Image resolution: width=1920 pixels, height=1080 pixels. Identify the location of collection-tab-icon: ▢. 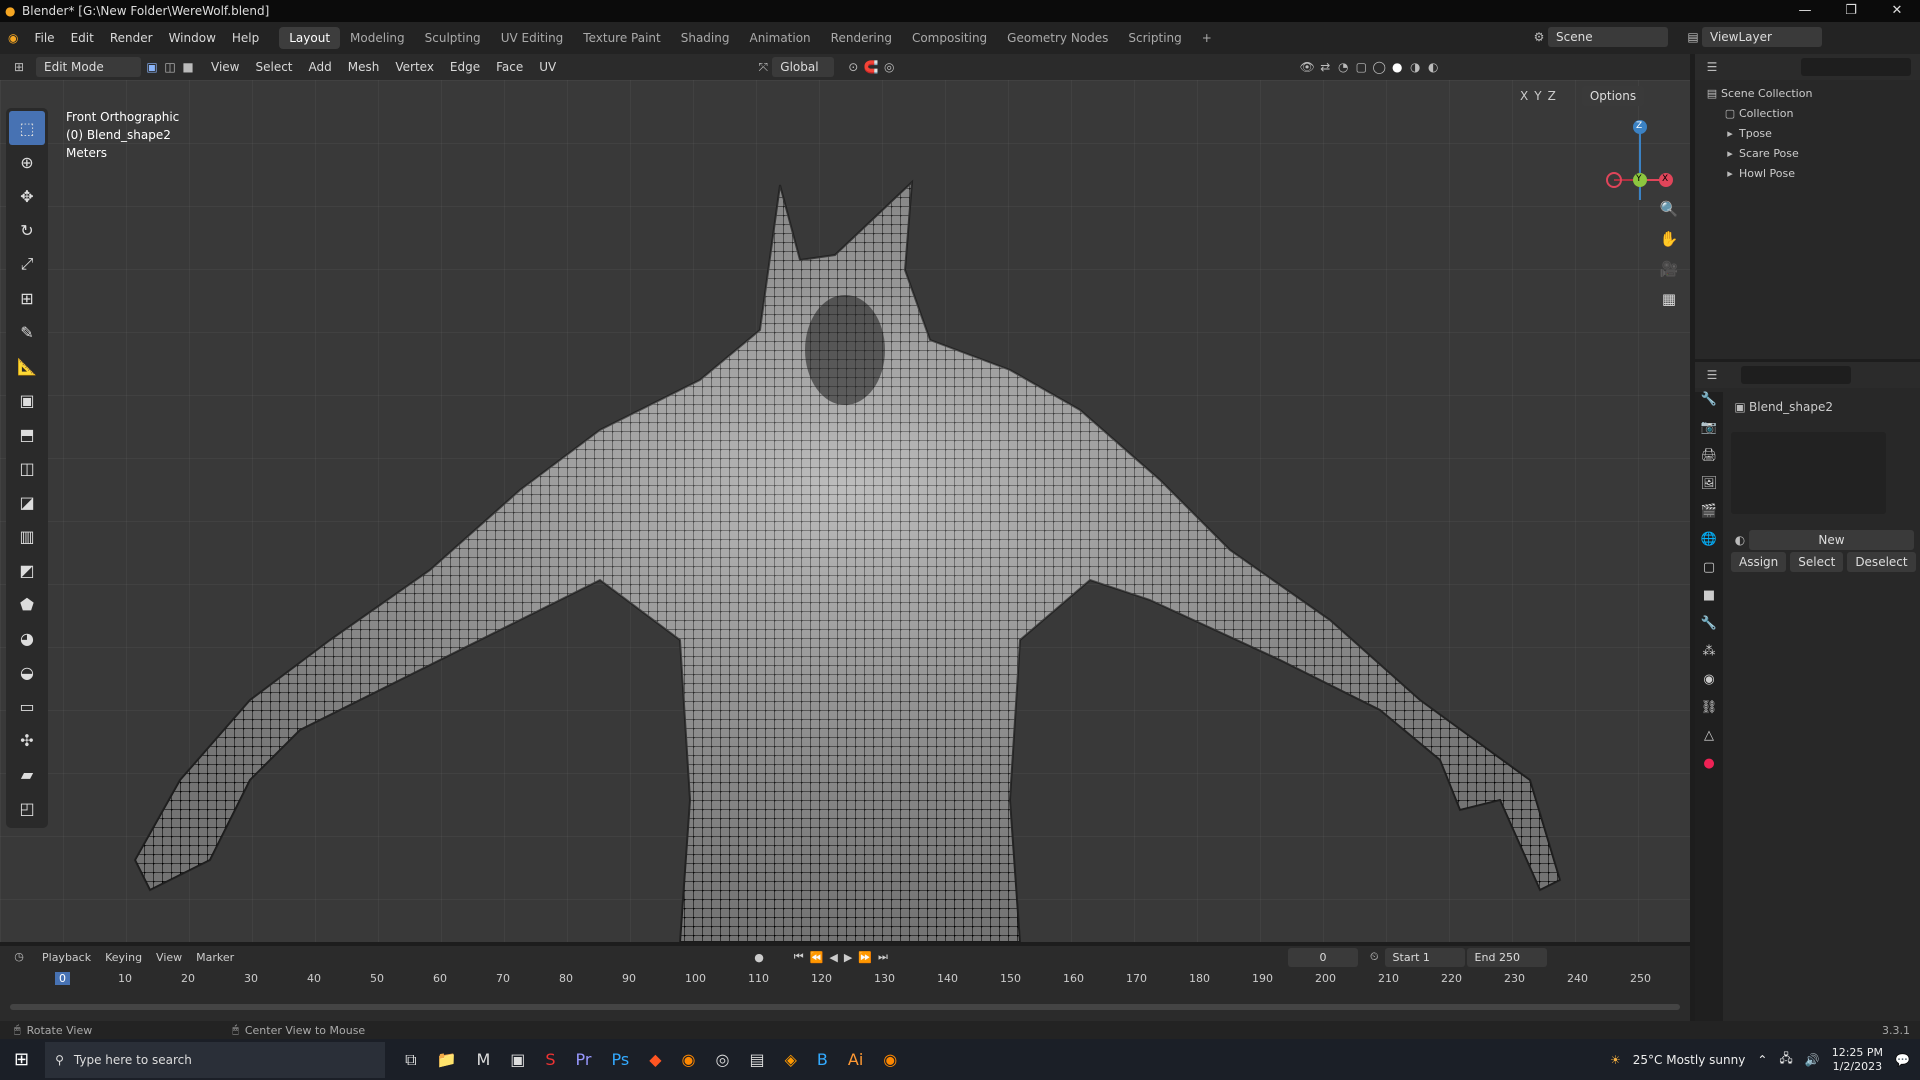
(1709, 574).